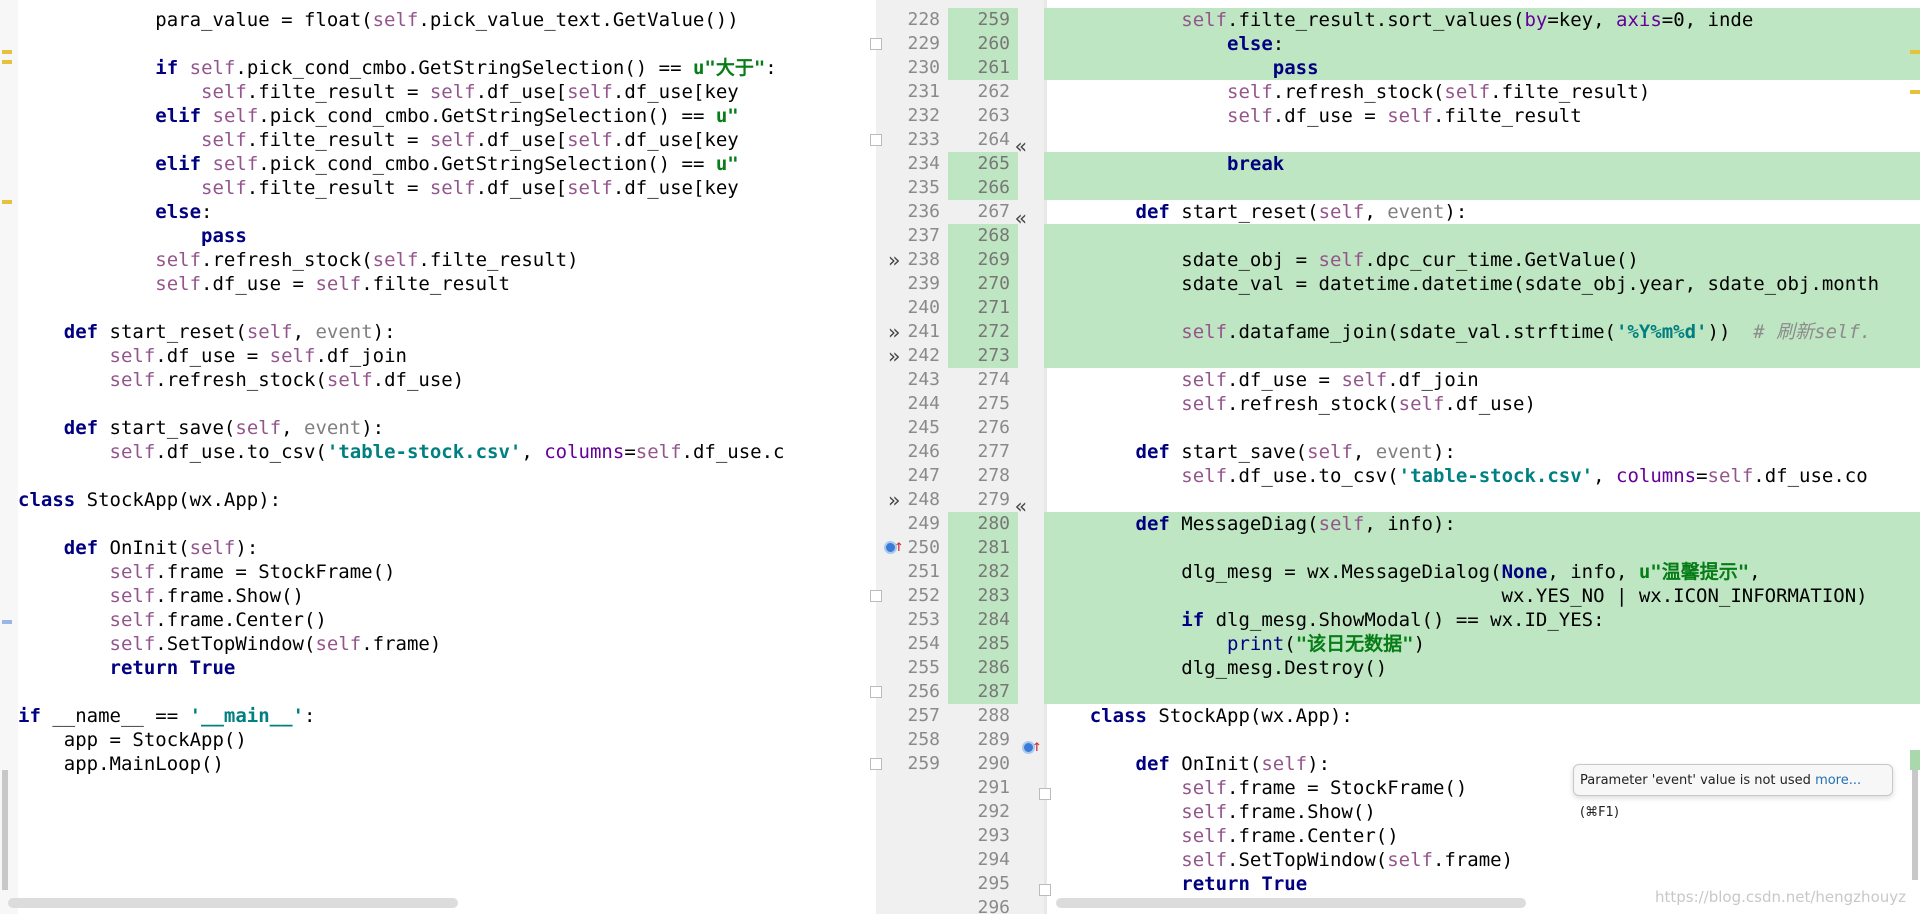 The width and height of the screenshot is (1920, 914). What do you see at coordinates (447, 740) in the screenshot?
I see `code-line: app = StockApp()` at bounding box center [447, 740].